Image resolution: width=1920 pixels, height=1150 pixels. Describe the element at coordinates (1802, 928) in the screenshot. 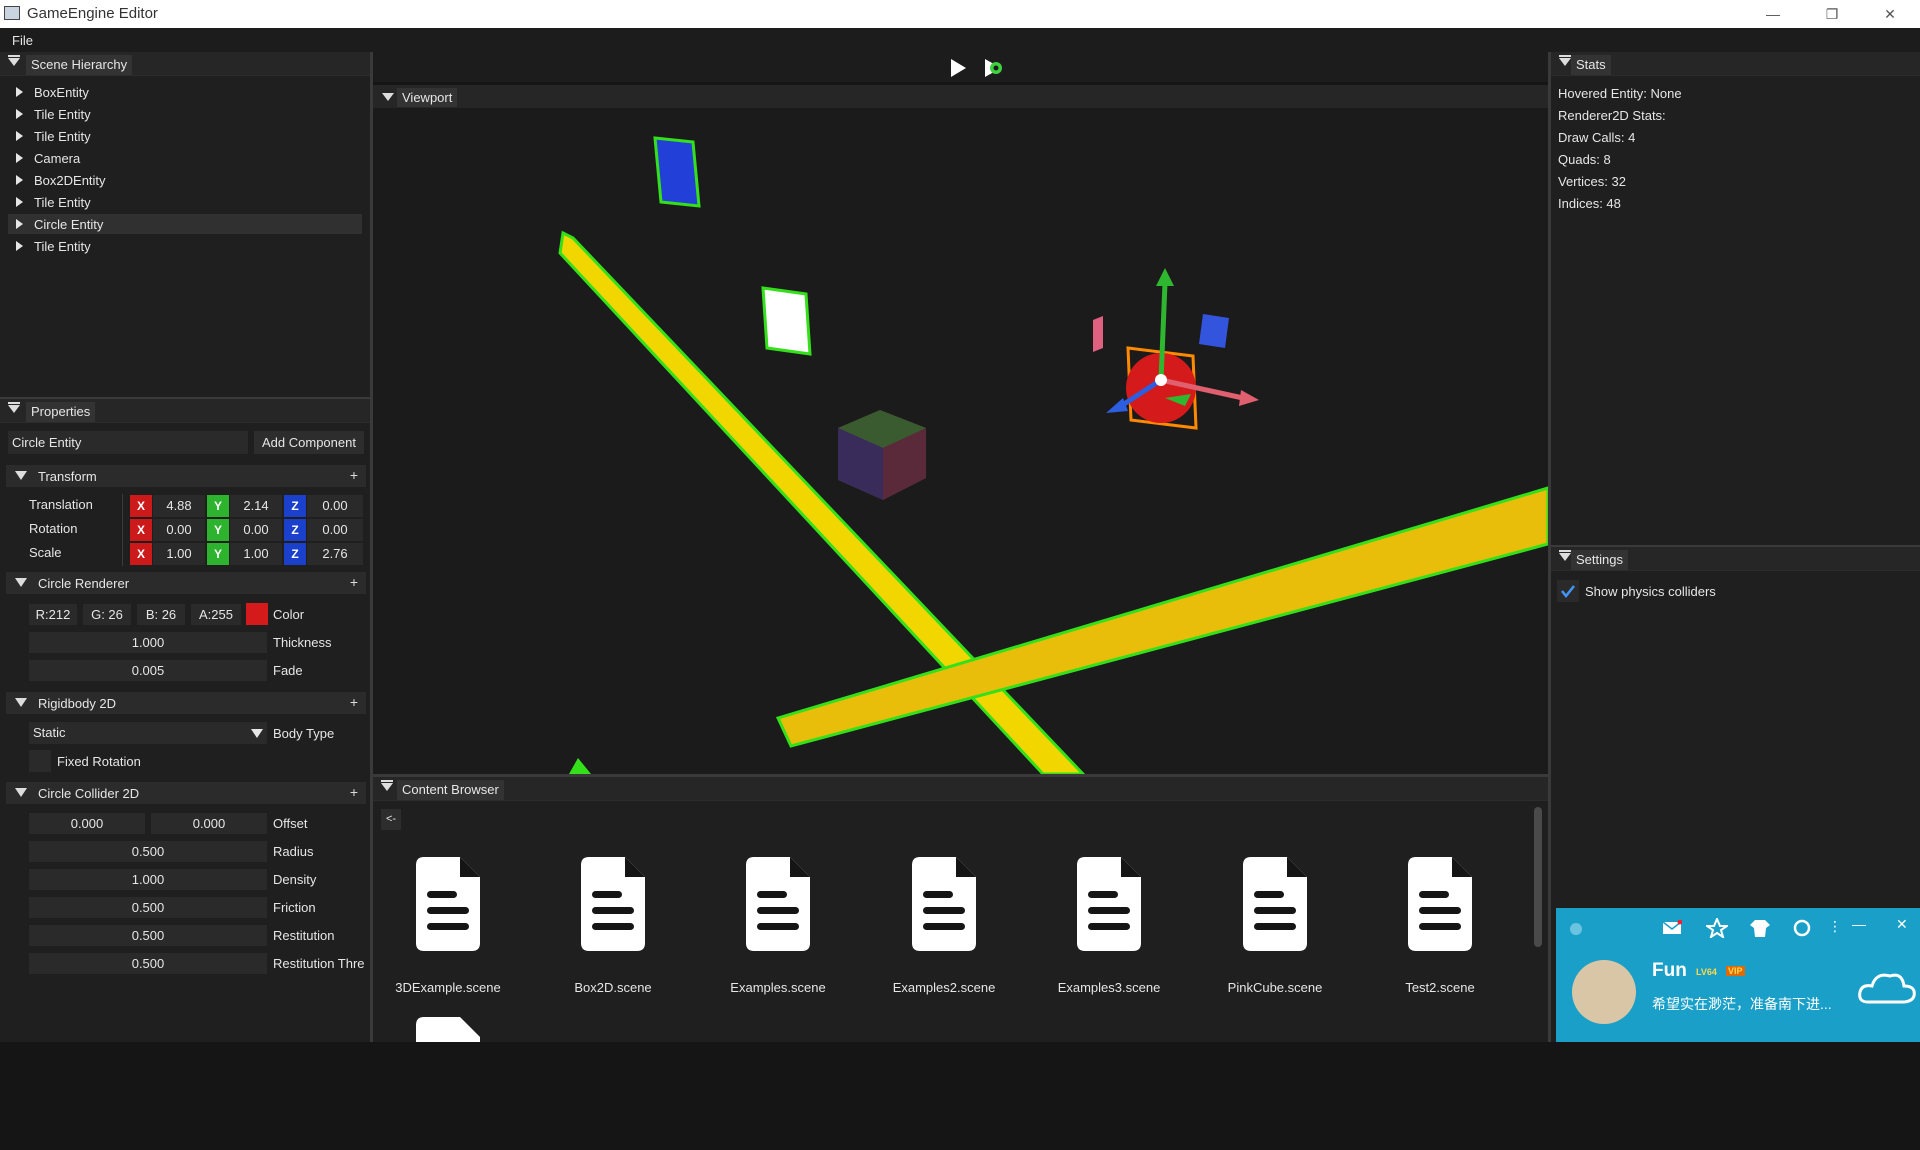

I see `refresh-icon` at that location.